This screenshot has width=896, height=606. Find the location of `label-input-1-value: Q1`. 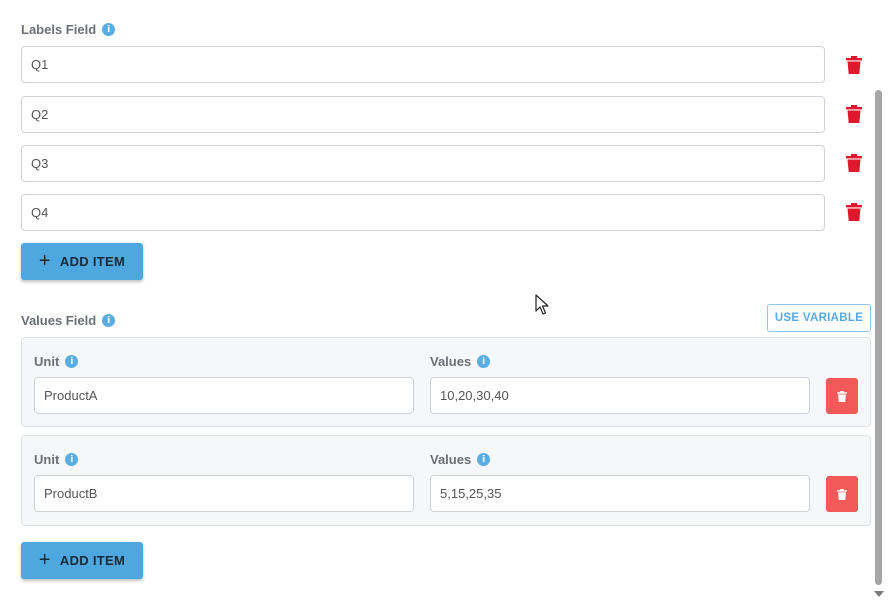

label-input-1-value: Q1 is located at coordinates (40, 64).